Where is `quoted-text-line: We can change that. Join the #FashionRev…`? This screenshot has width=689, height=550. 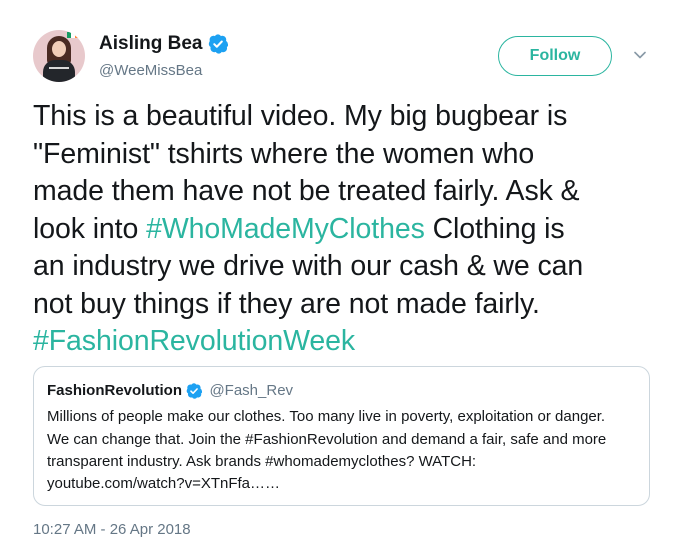
quoted-text-line: We can change that. Join the #FashionRev… is located at coordinates (327, 439).